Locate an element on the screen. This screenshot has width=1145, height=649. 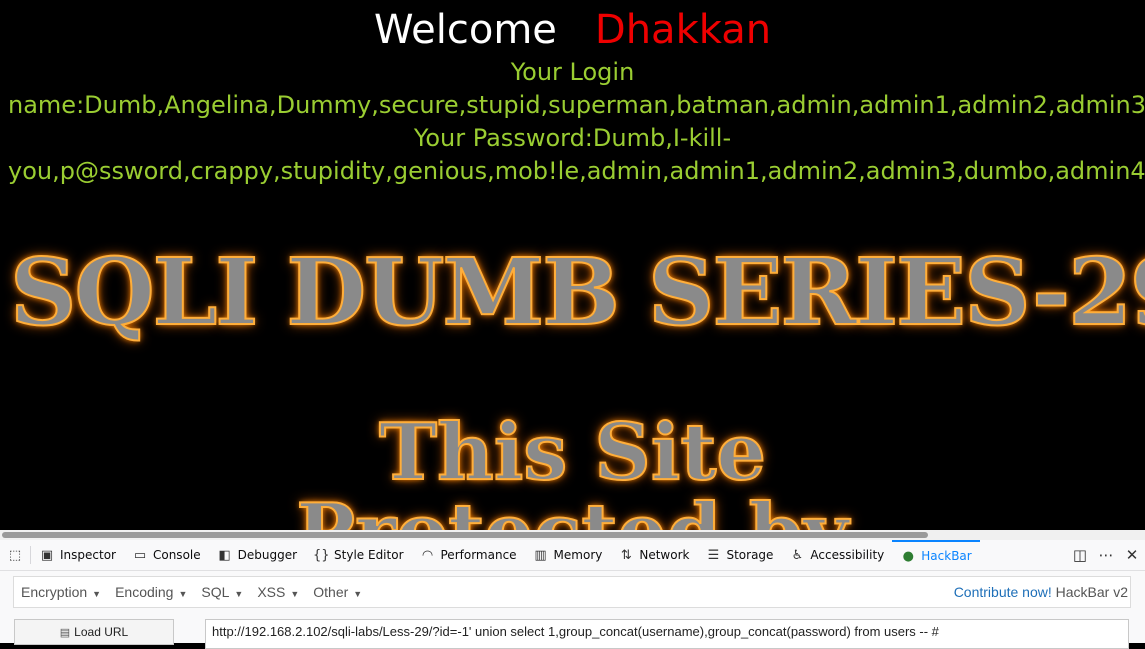
devtools-right-controls: ◫ ⋯ ✕ is located at coordinates (1106, 555).